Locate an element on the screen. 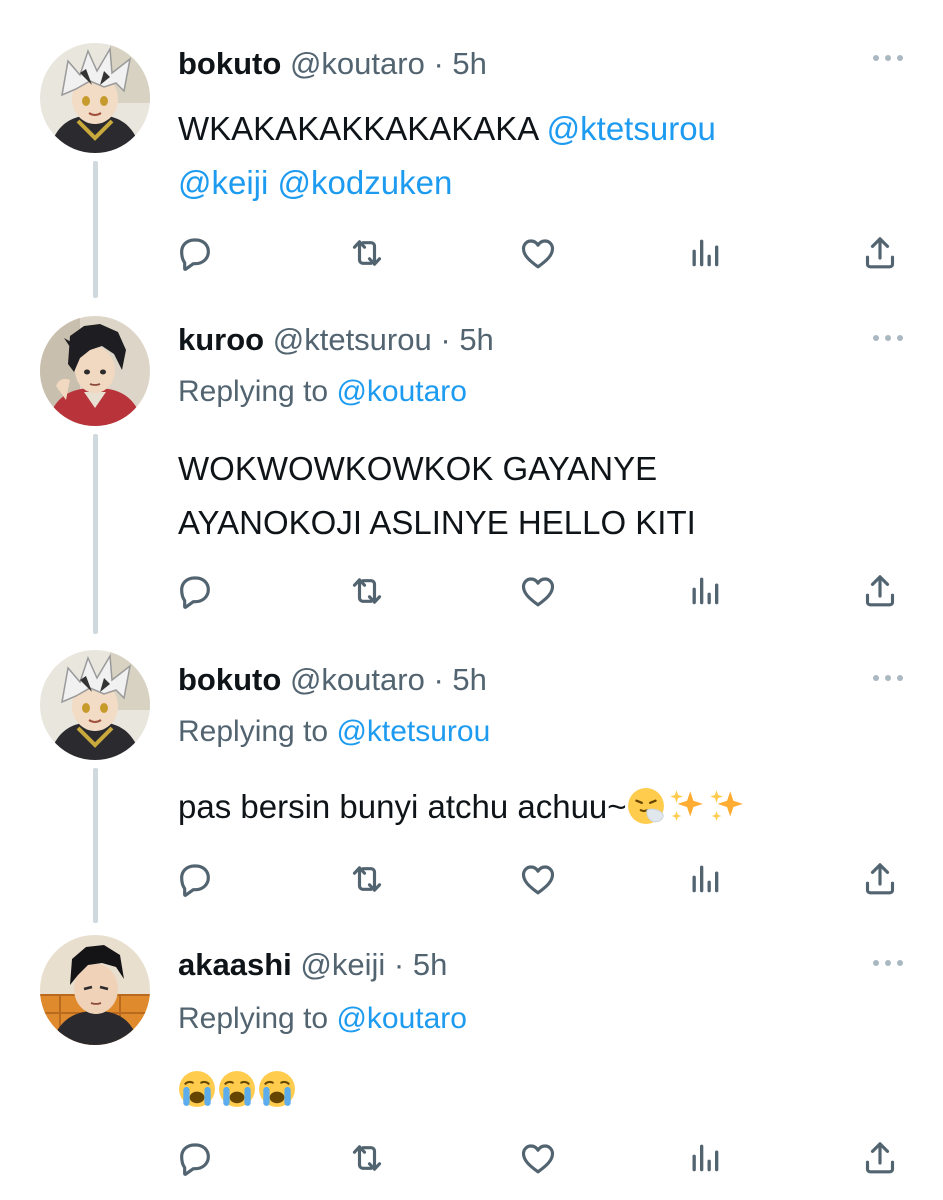 Image resolution: width=943 pixels, height=1200 pixels. tweet-text-line: WOKWOWKOWKOK GAYANYE is located at coordinates (418, 468).